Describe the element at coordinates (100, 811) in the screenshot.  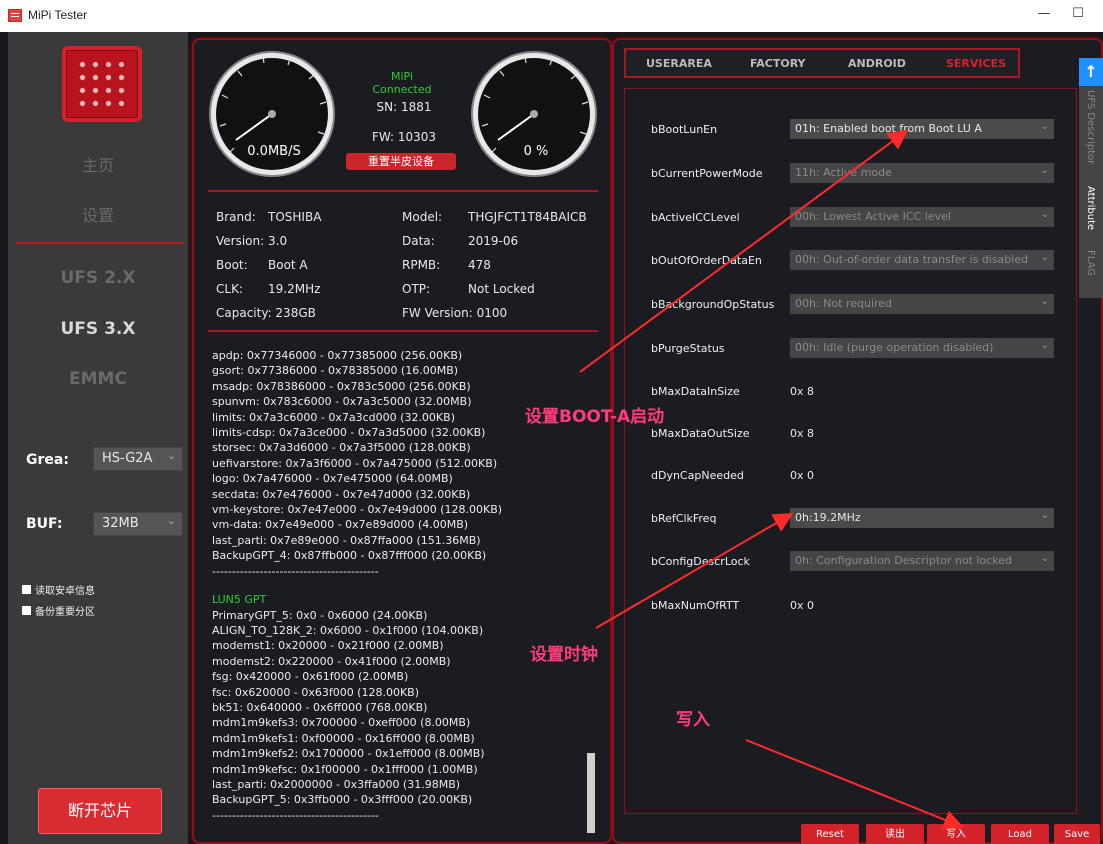
I see `disconnect-chip-button: 断开芯片` at that location.